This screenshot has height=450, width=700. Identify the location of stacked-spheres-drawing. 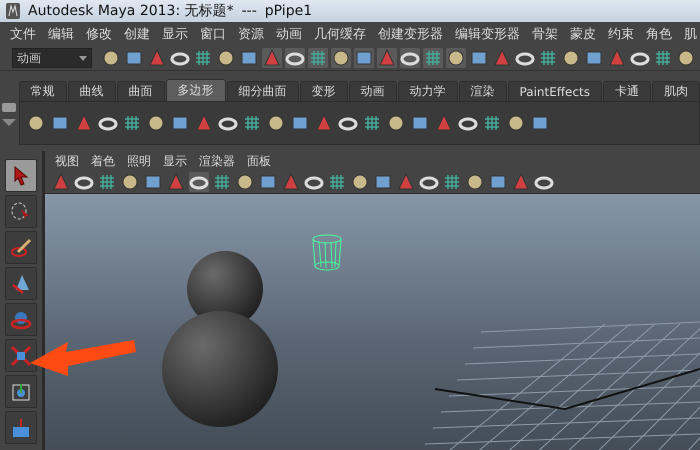
(220, 339).